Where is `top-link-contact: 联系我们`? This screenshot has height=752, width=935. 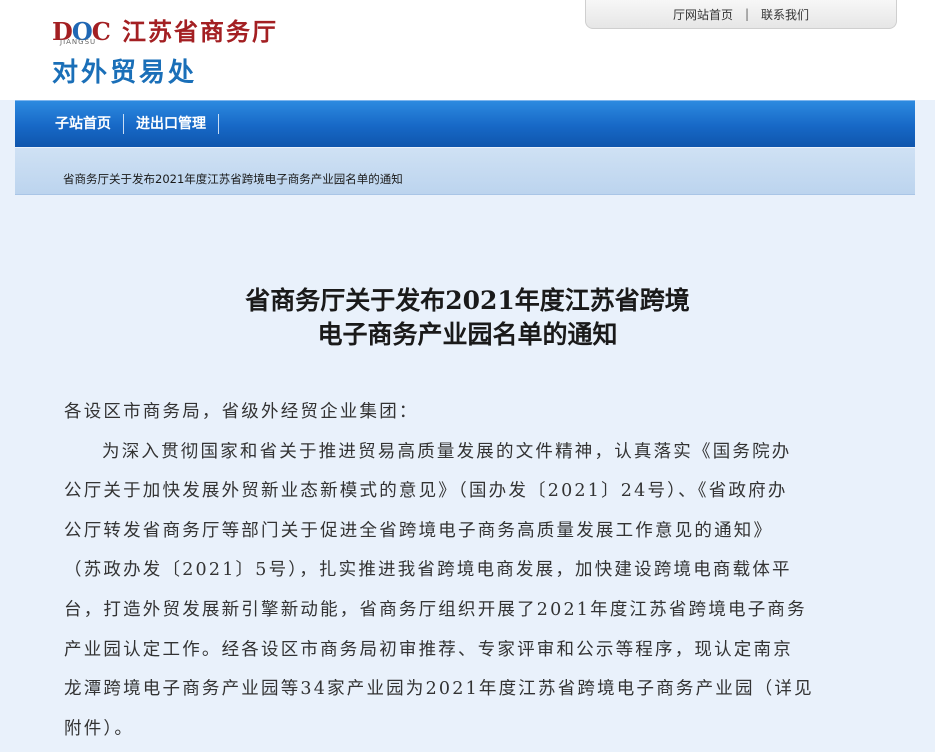 top-link-contact: 联系我们 is located at coordinates (785, 14).